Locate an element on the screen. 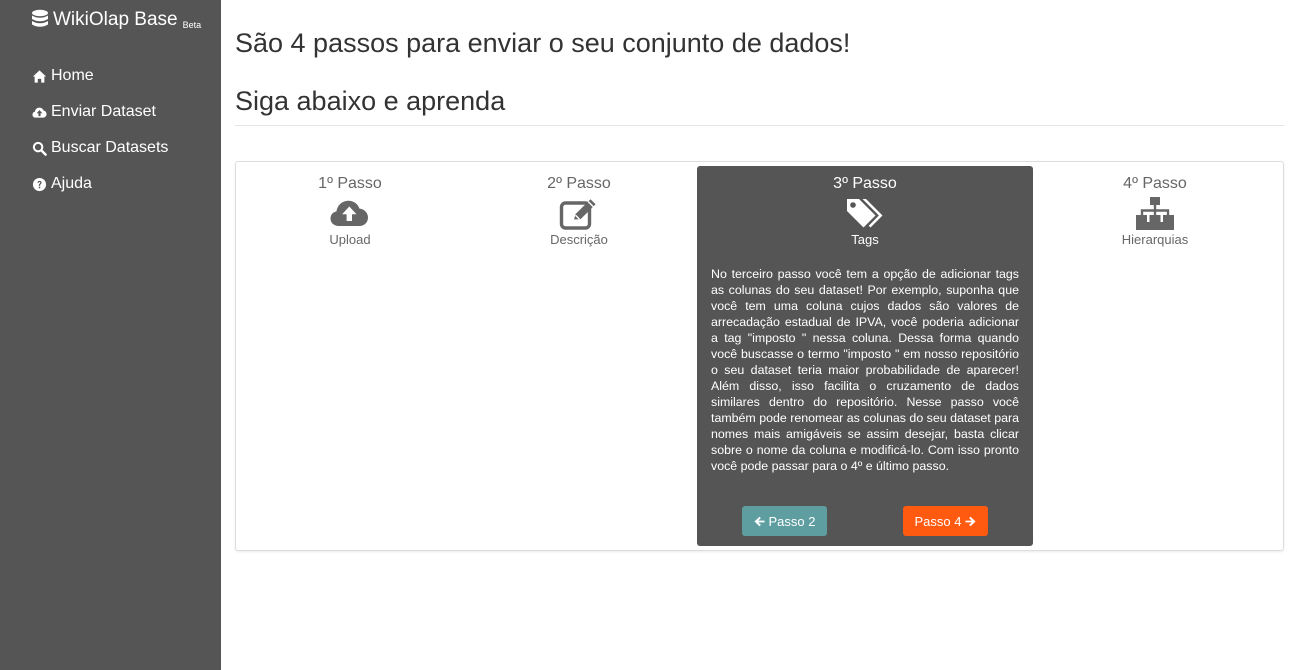 The height and width of the screenshot is (670, 1290). next-step-label: Passo 4 is located at coordinates (938, 521).